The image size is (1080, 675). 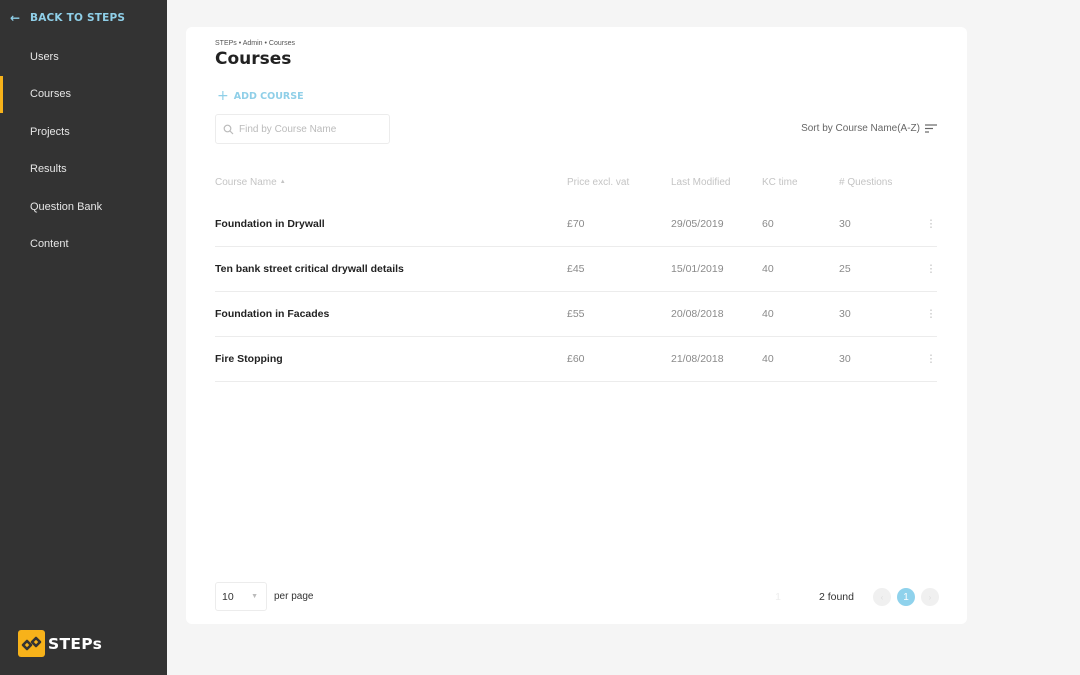 What do you see at coordinates (228, 129) in the screenshot?
I see `search-icon` at bounding box center [228, 129].